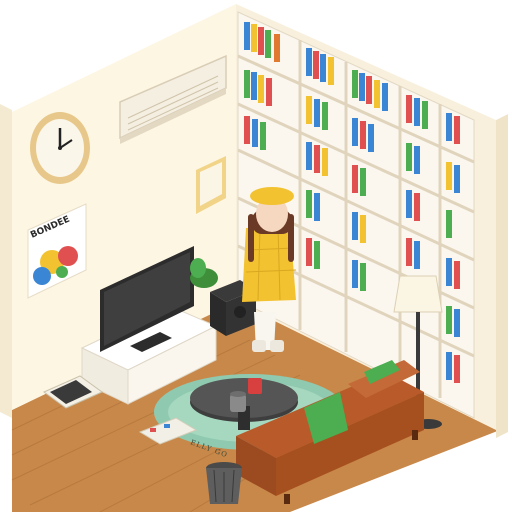 This screenshot has height=512, width=512. What do you see at coordinates (272, 196) in the screenshot?
I see `avatar-beret` at bounding box center [272, 196].